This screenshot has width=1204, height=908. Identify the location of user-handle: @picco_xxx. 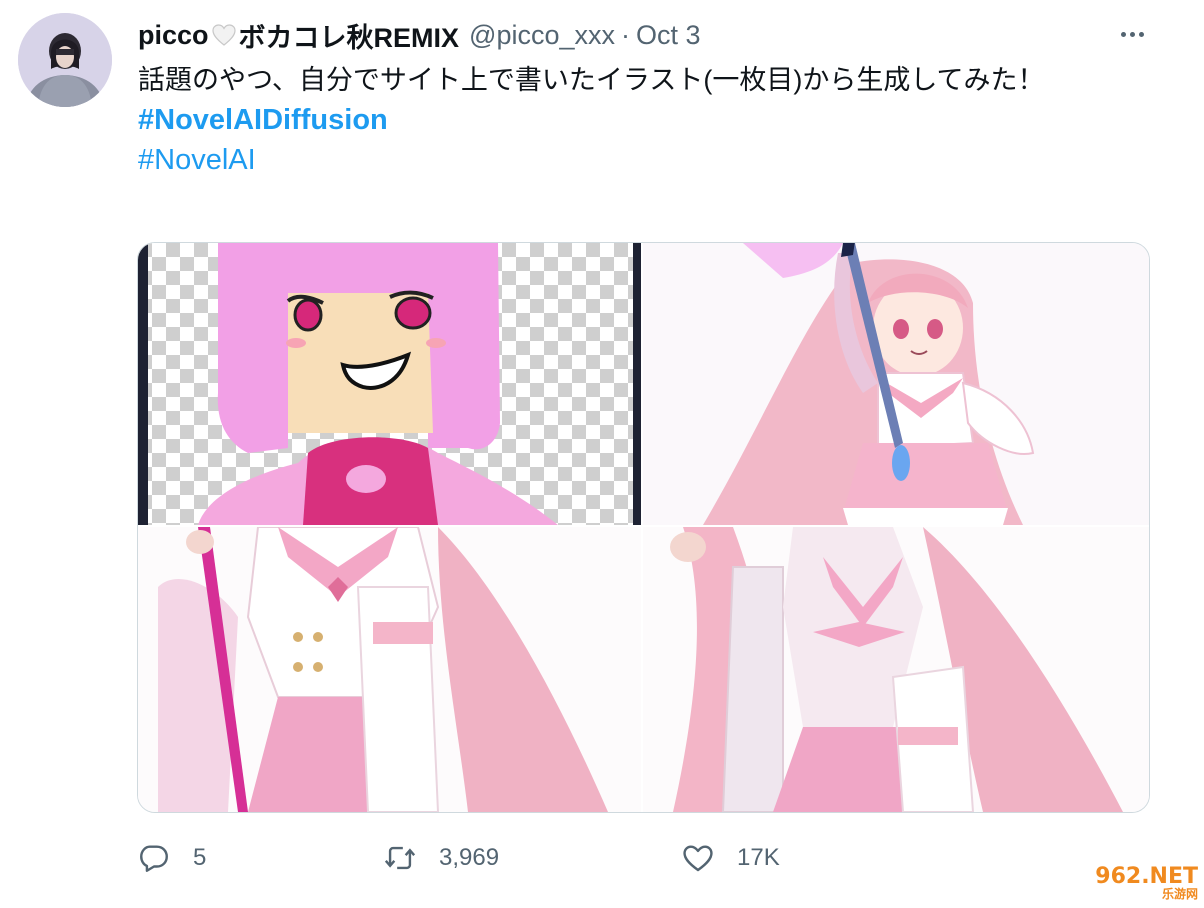
(542, 35).